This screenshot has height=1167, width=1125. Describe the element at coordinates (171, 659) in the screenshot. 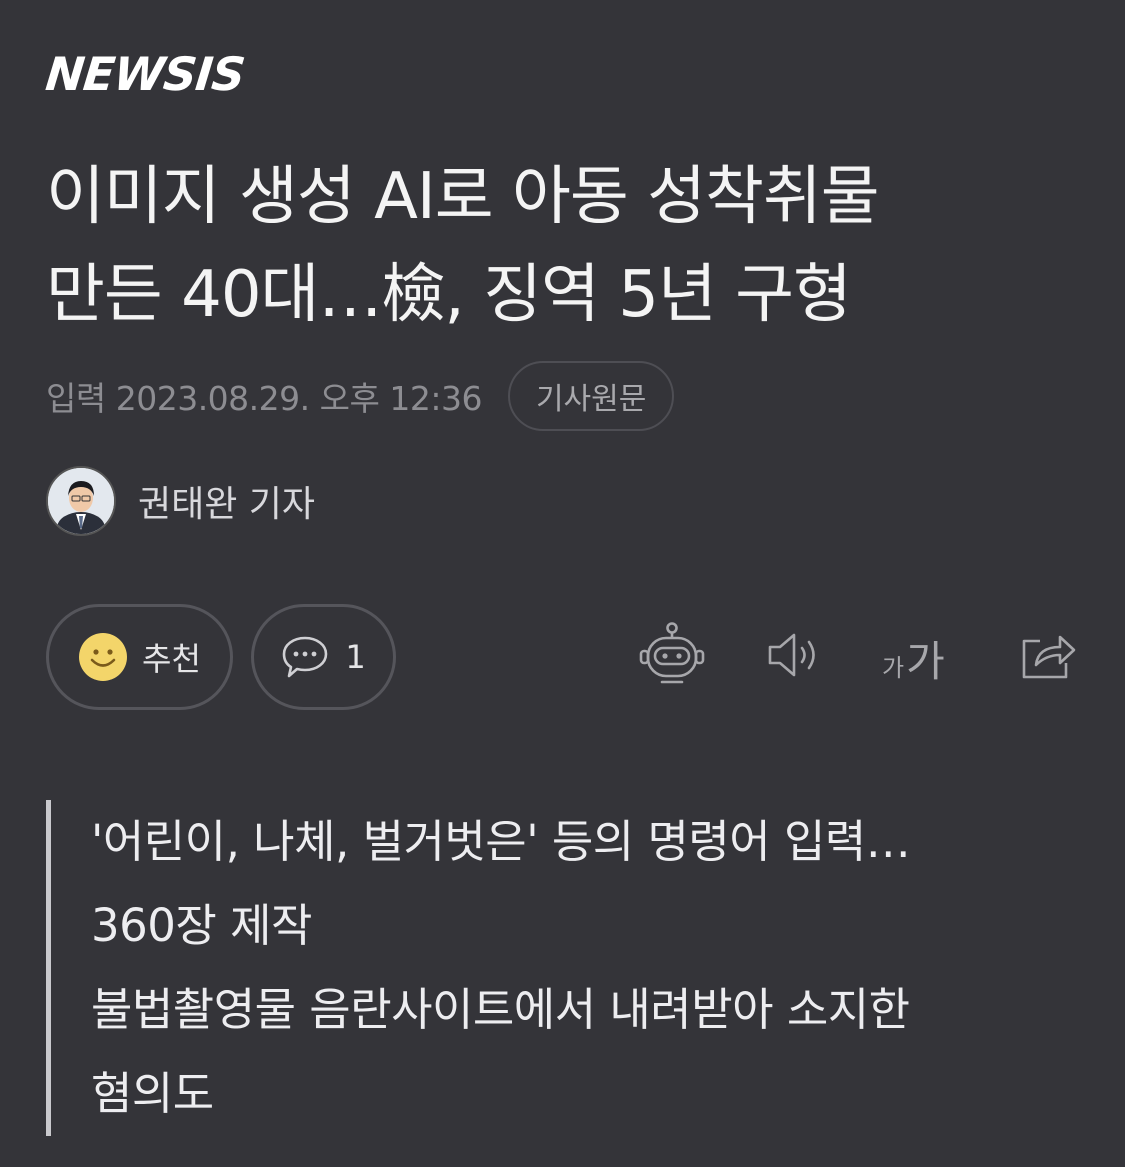

I see `recommend-label: 추천` at that location.